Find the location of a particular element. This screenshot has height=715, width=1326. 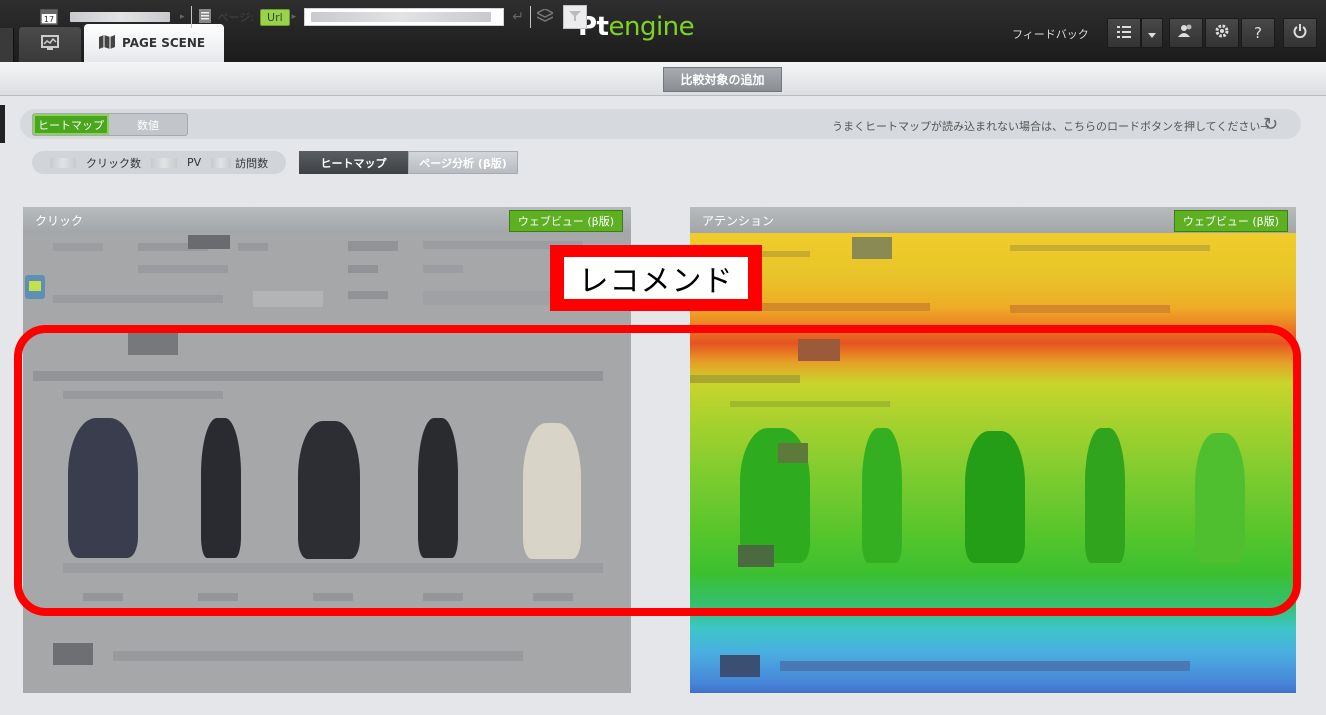

layers-icon is located at coordinates (545, 16).